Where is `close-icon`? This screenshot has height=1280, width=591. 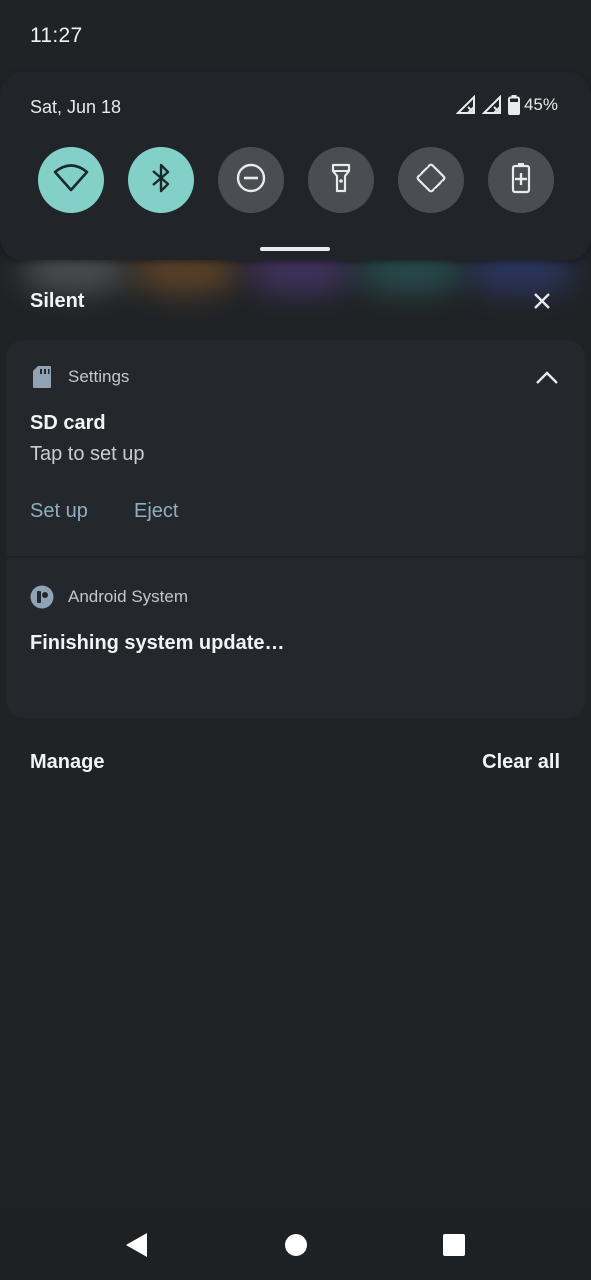 close-icon is located at coordinates (542, 301).